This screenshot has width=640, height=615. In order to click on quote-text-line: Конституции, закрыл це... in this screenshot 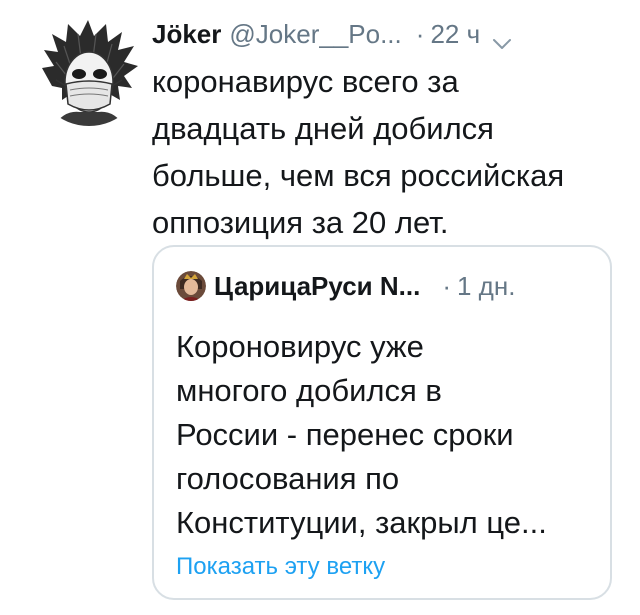, I will do `click(361, 522)`.